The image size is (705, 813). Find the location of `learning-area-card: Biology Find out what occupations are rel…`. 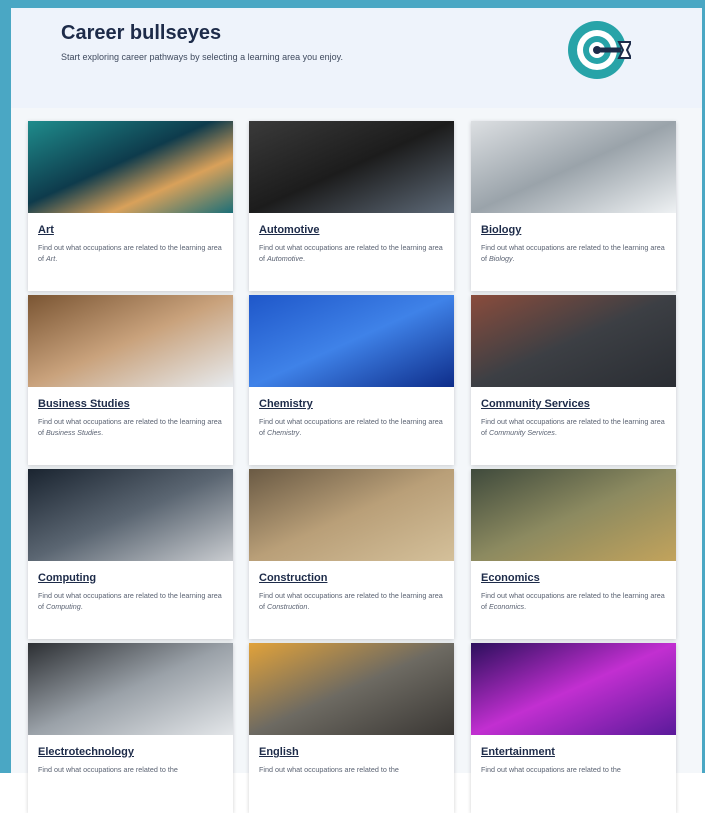

learning-area-card: Biology Find out what occupations are rel… is located at coordinates (573, 206).